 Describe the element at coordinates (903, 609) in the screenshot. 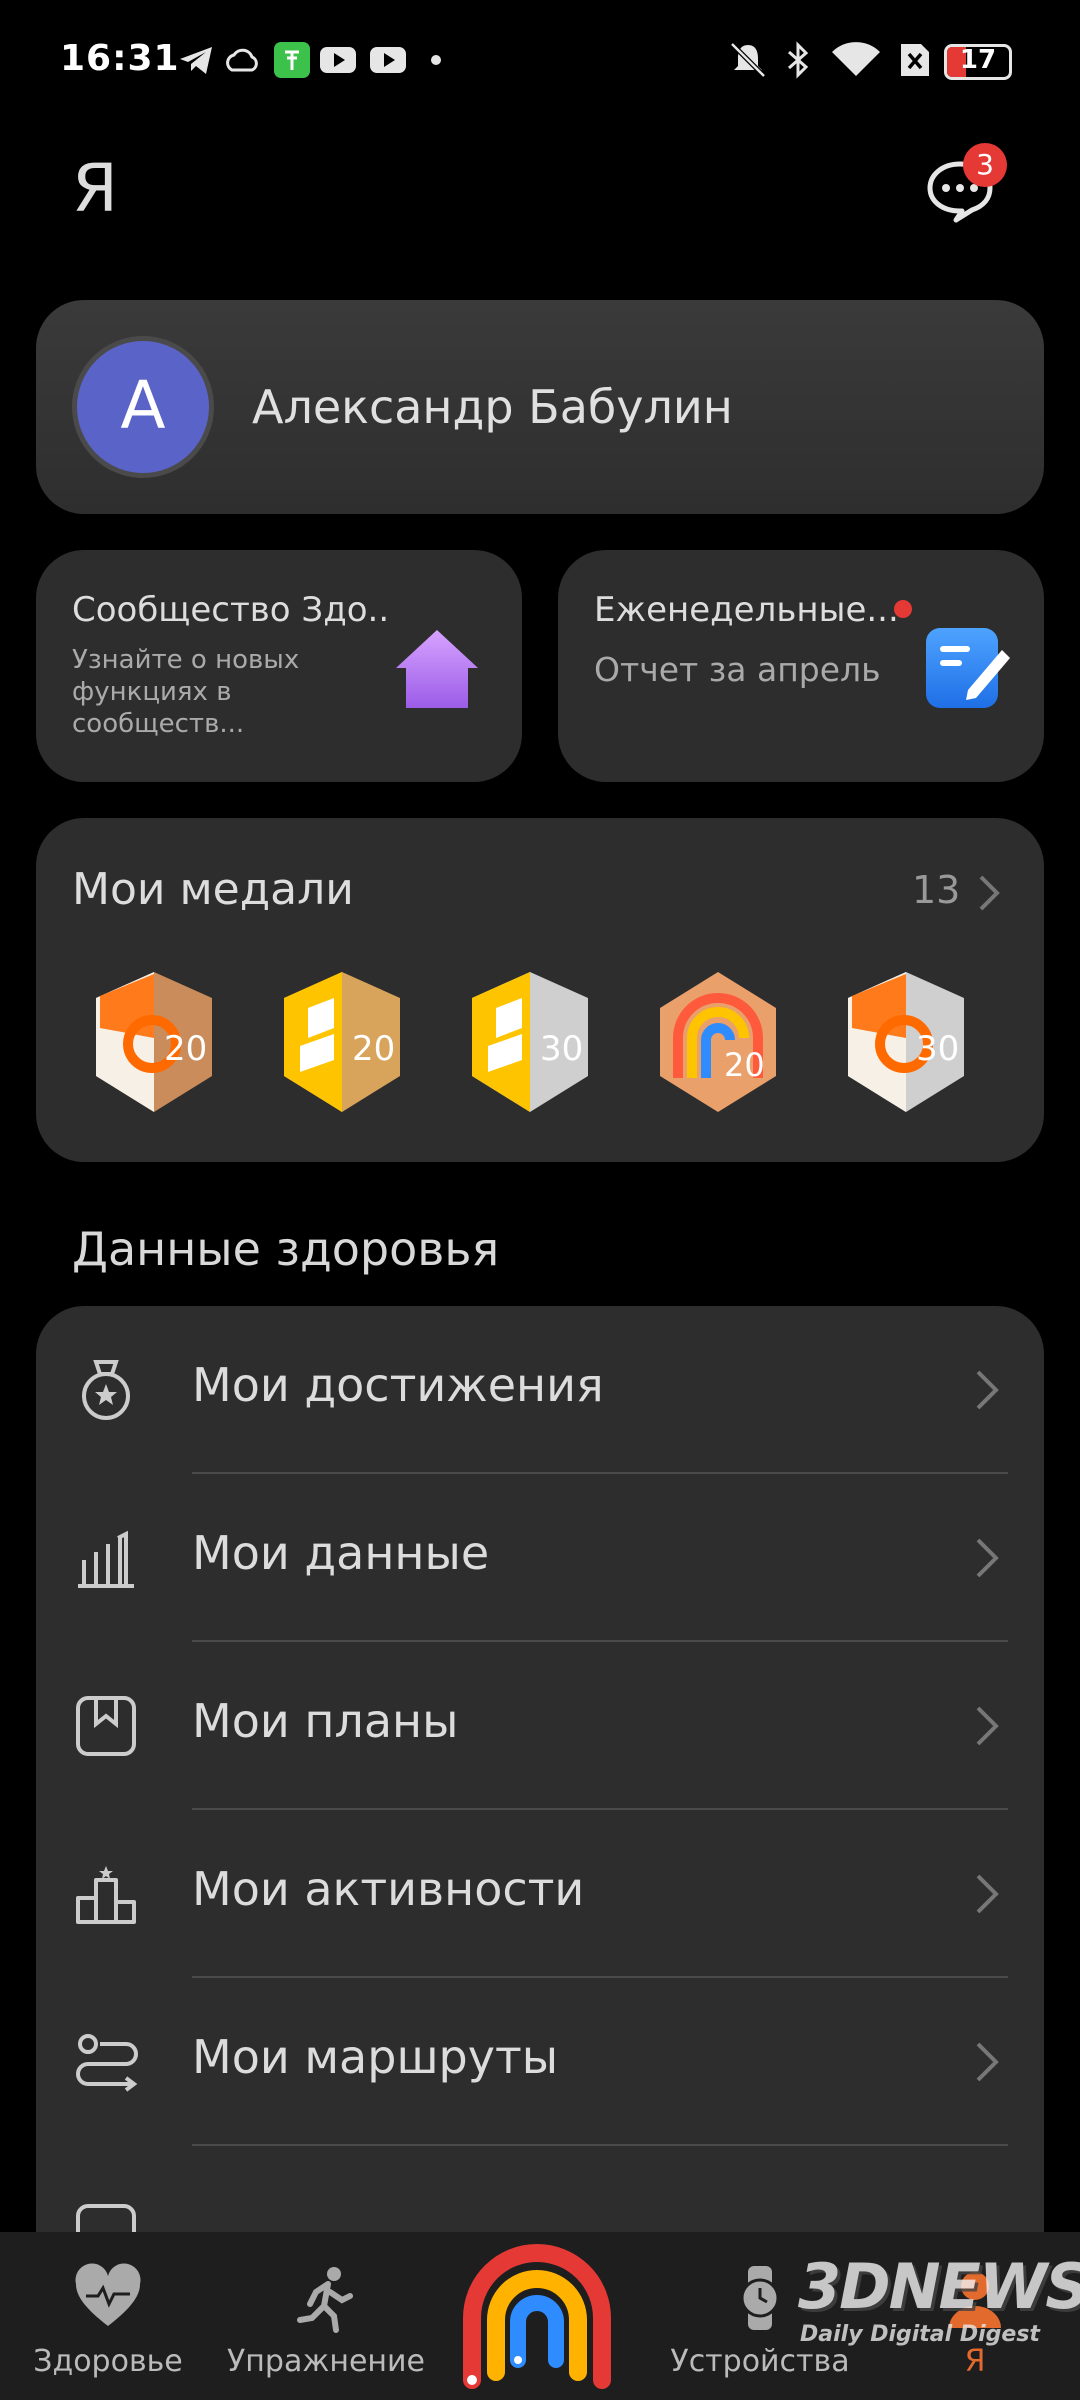

I see `unread-dot` at that location.